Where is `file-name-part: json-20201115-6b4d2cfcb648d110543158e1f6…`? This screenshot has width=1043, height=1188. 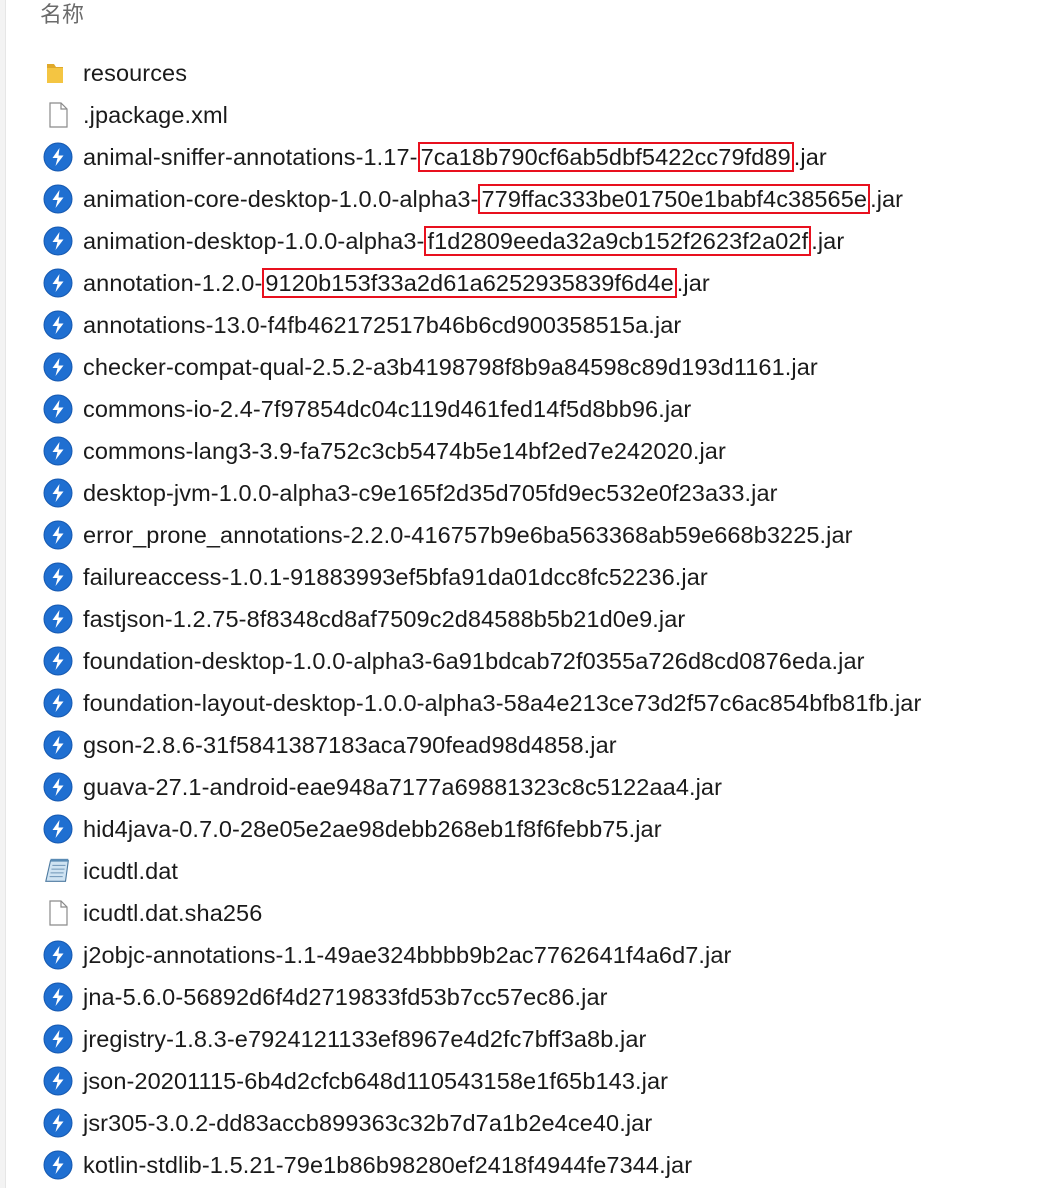
file-name-part: json-20201115-6b4d2cfcb648d110543158e1f6… is located at coordinates (376, 1081).